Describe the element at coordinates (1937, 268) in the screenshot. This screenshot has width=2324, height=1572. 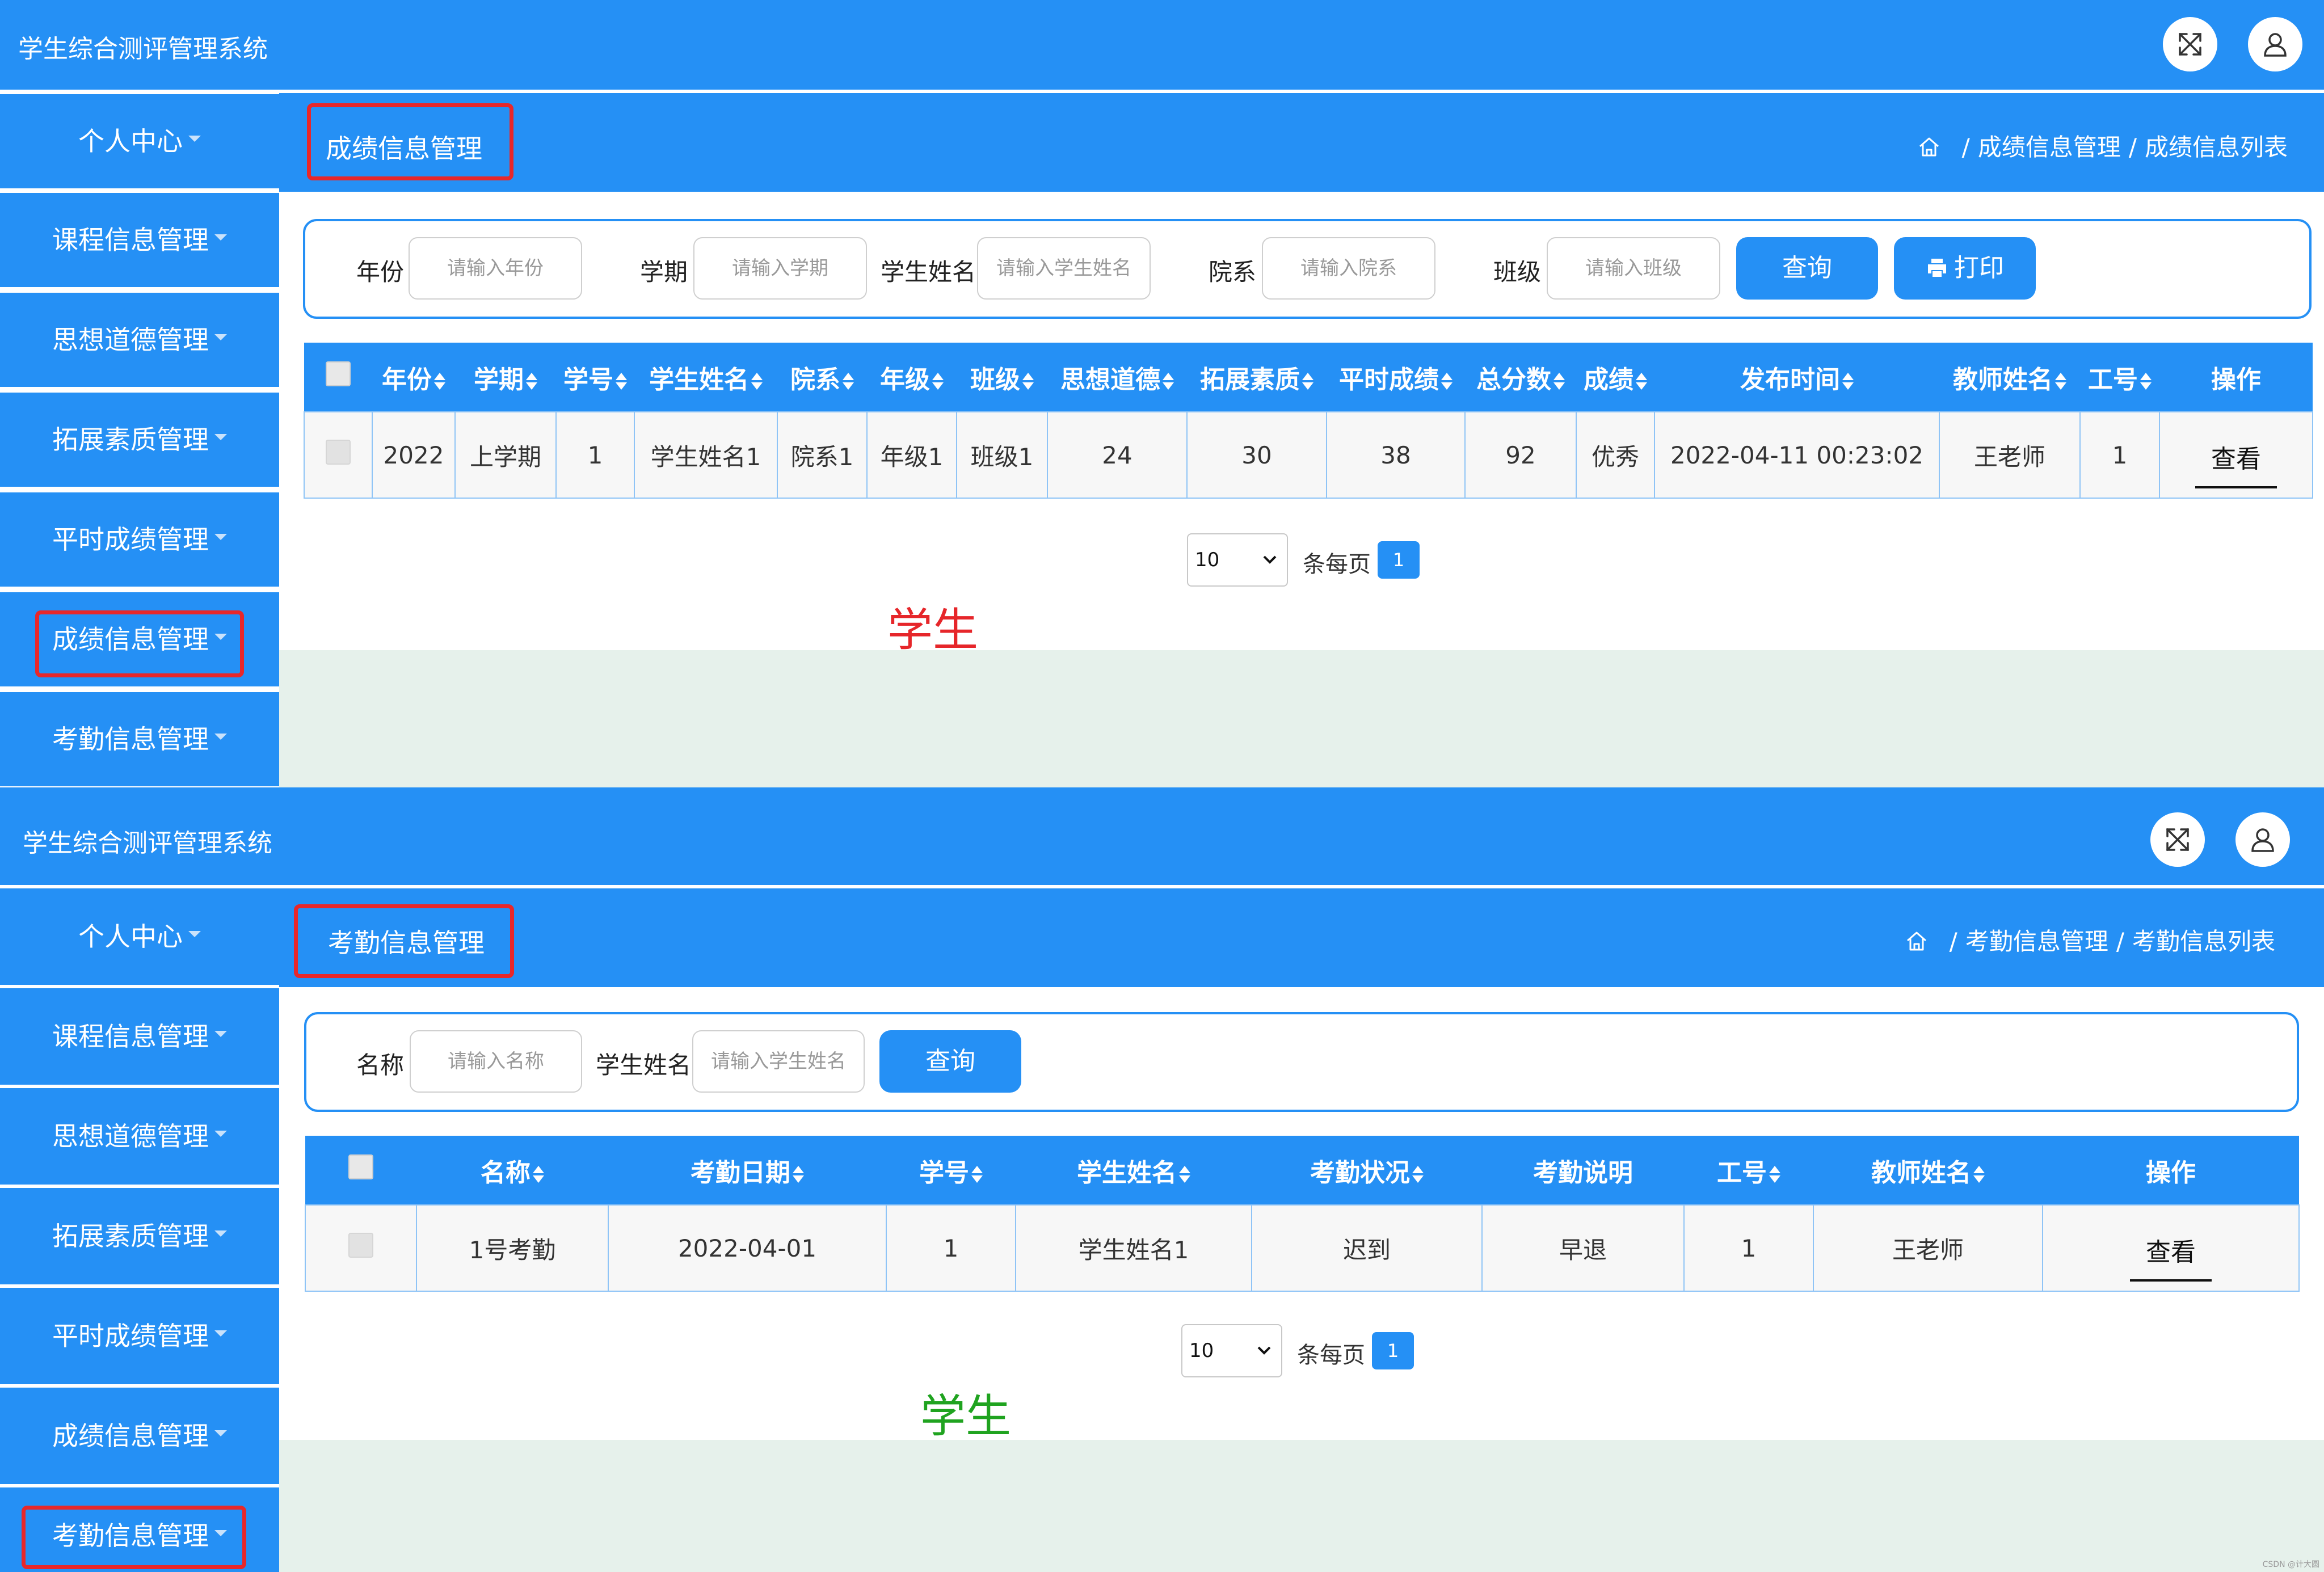
I see `printer-icon` at that location.